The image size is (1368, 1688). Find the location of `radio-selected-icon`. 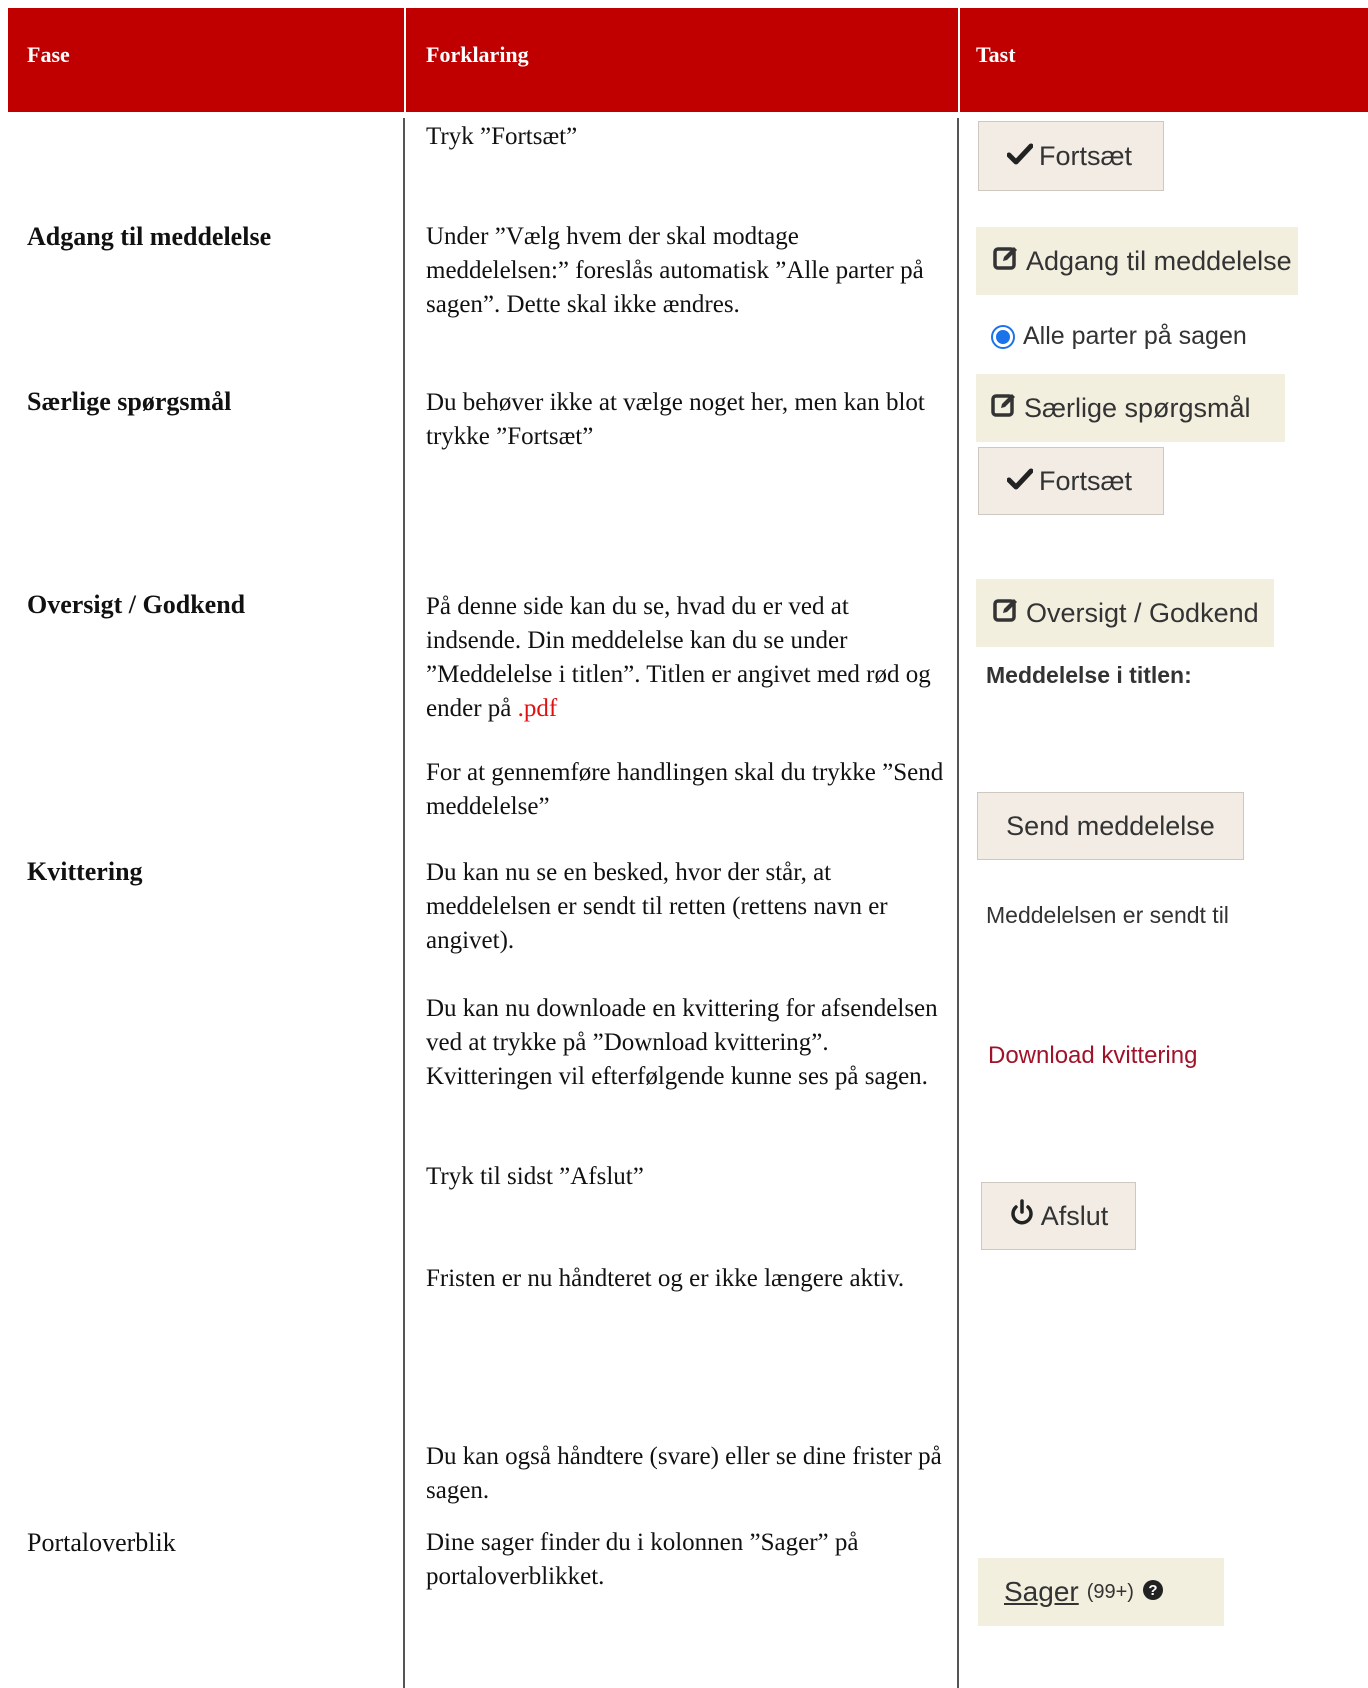

radio-selected-icon is located at coordinates (1003, 336).